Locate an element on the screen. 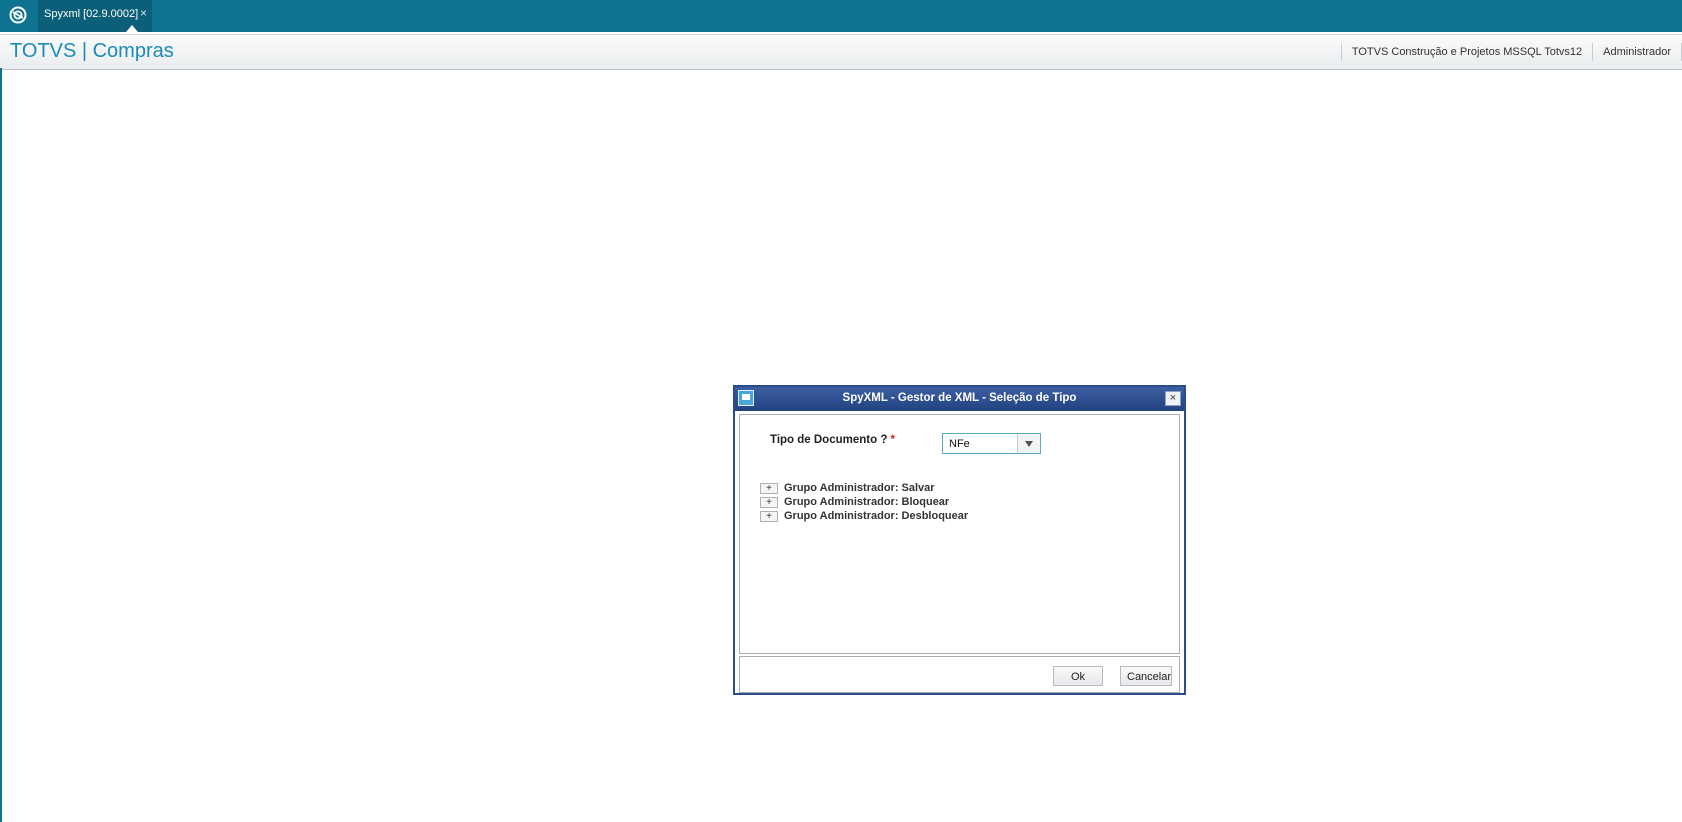 This screenshot has height=822, width=1682. totvs-logo-icon is located at coordinates (18, 15).